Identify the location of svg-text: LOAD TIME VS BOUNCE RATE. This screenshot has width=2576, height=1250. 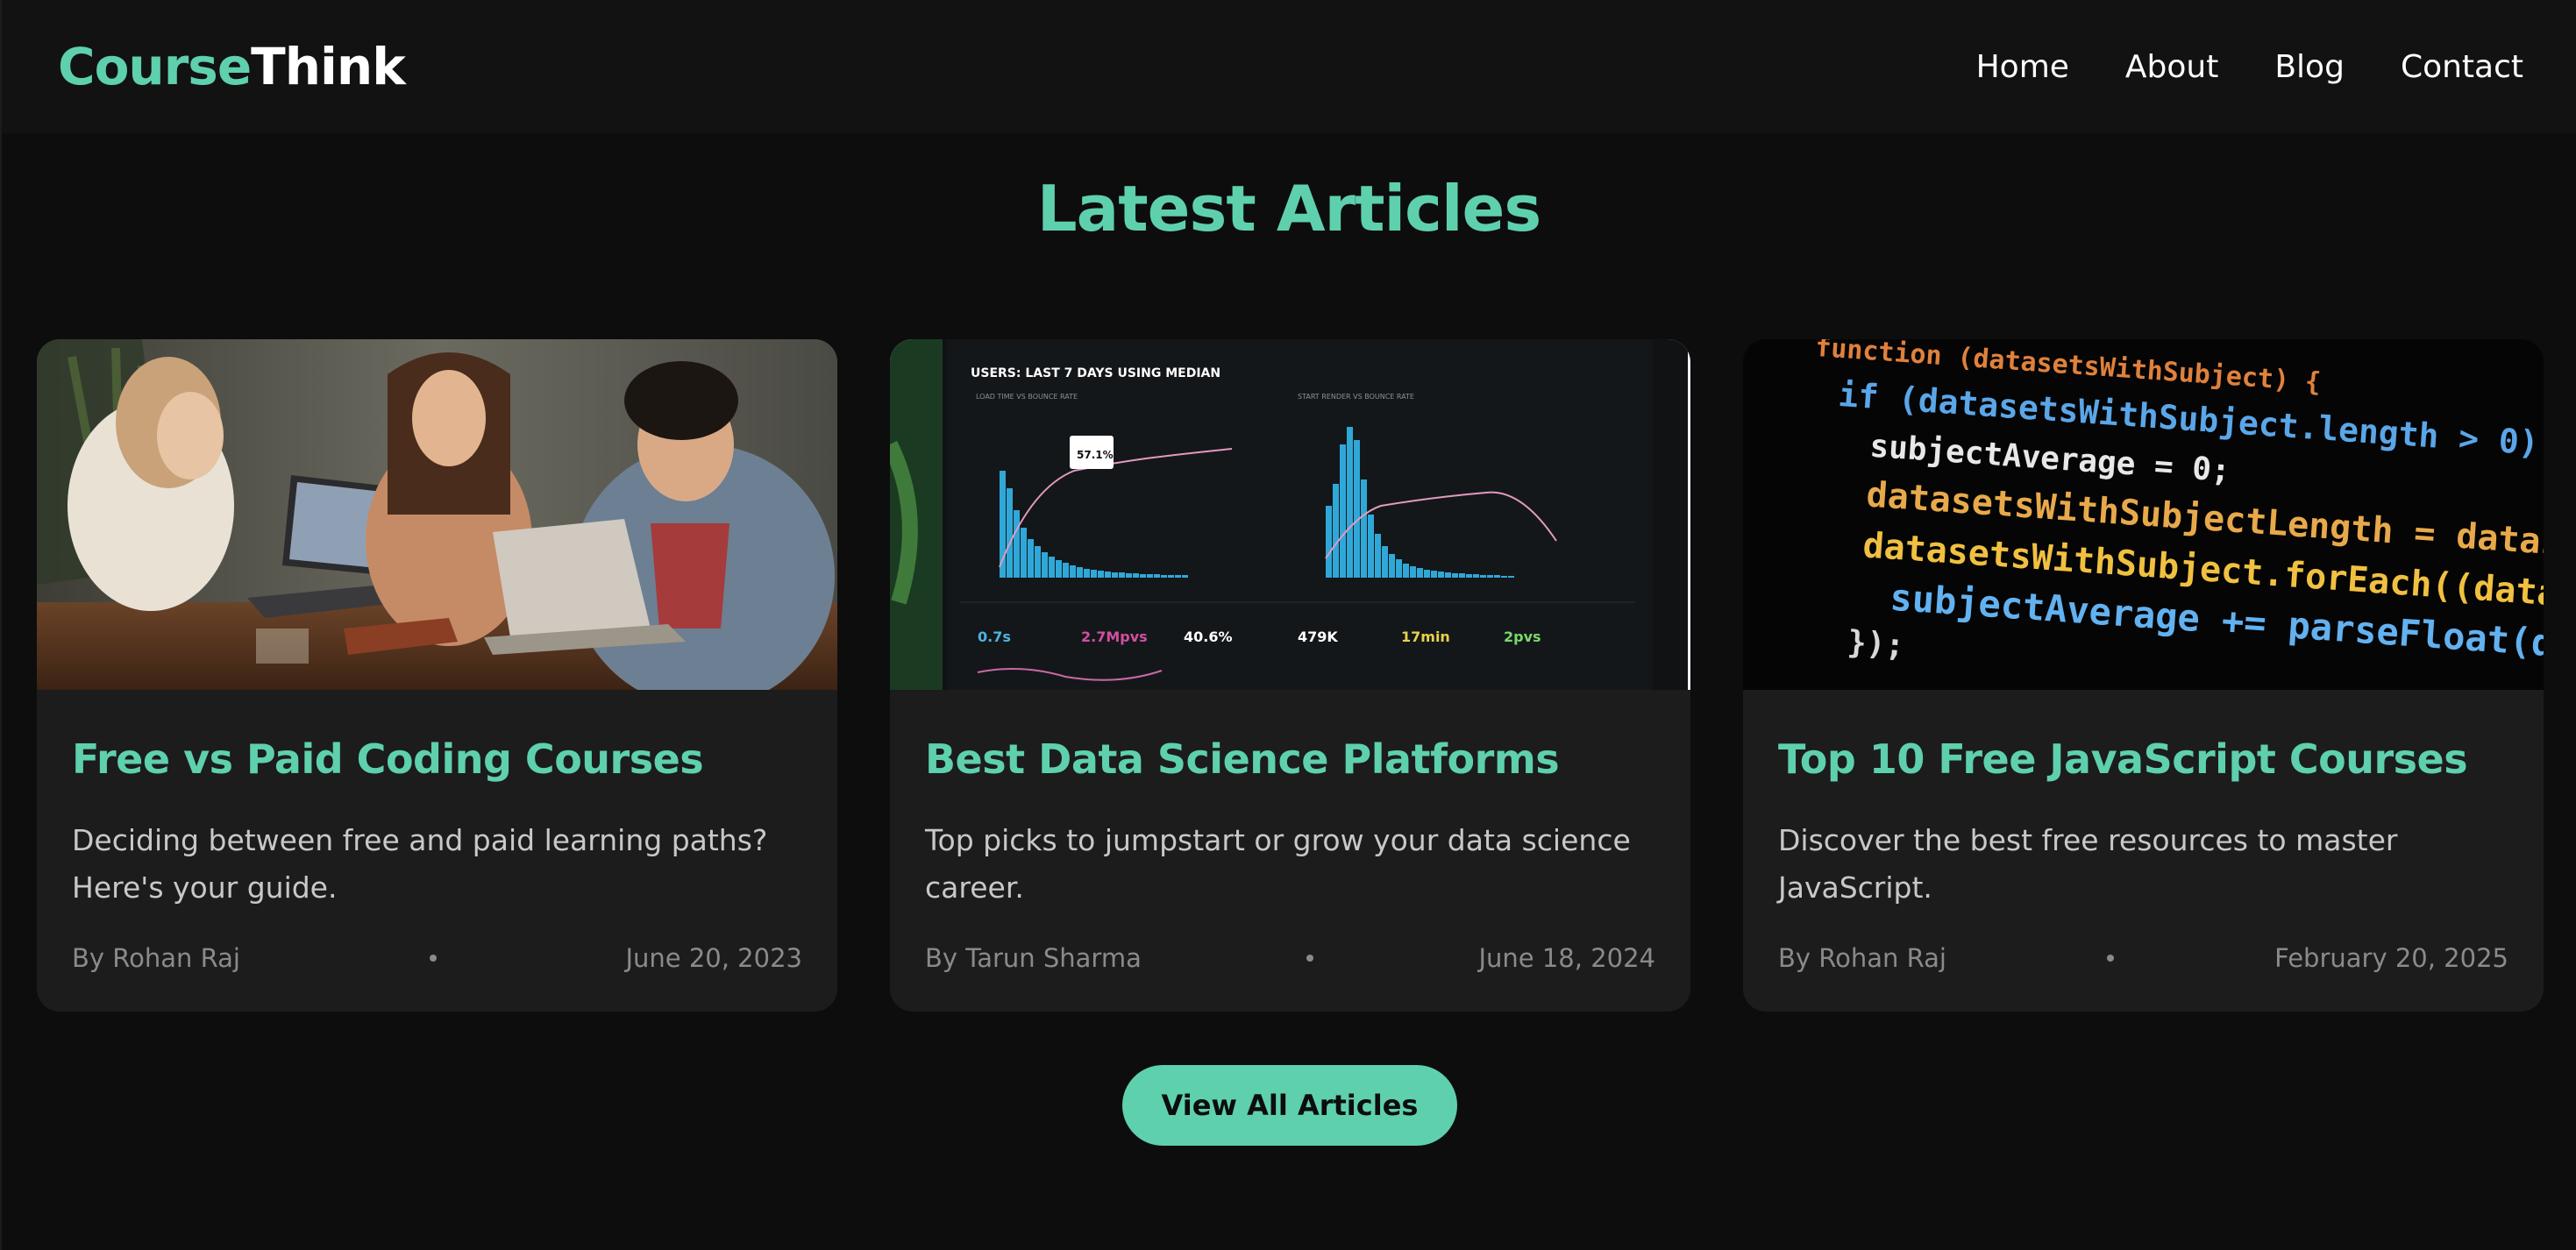
(1027, 397).